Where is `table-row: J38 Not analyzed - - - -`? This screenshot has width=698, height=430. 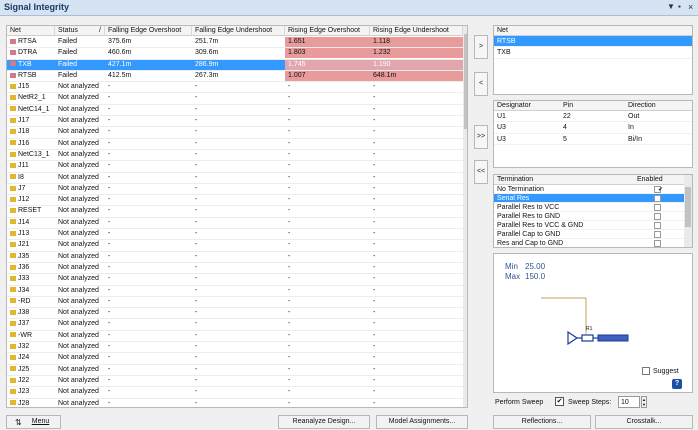 table-row: J38 Not analyzed - - - - is located at coordinates (235, 314).